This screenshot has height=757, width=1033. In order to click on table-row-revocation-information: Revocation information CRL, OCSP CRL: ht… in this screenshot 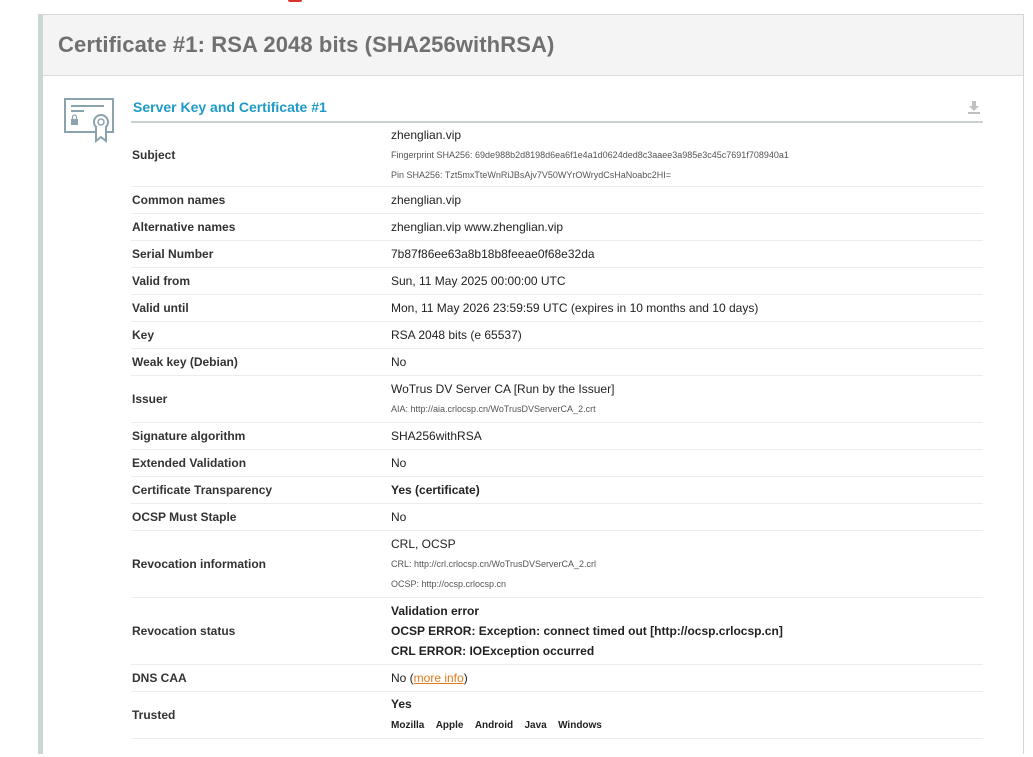, I will do `click(557, 564)`.